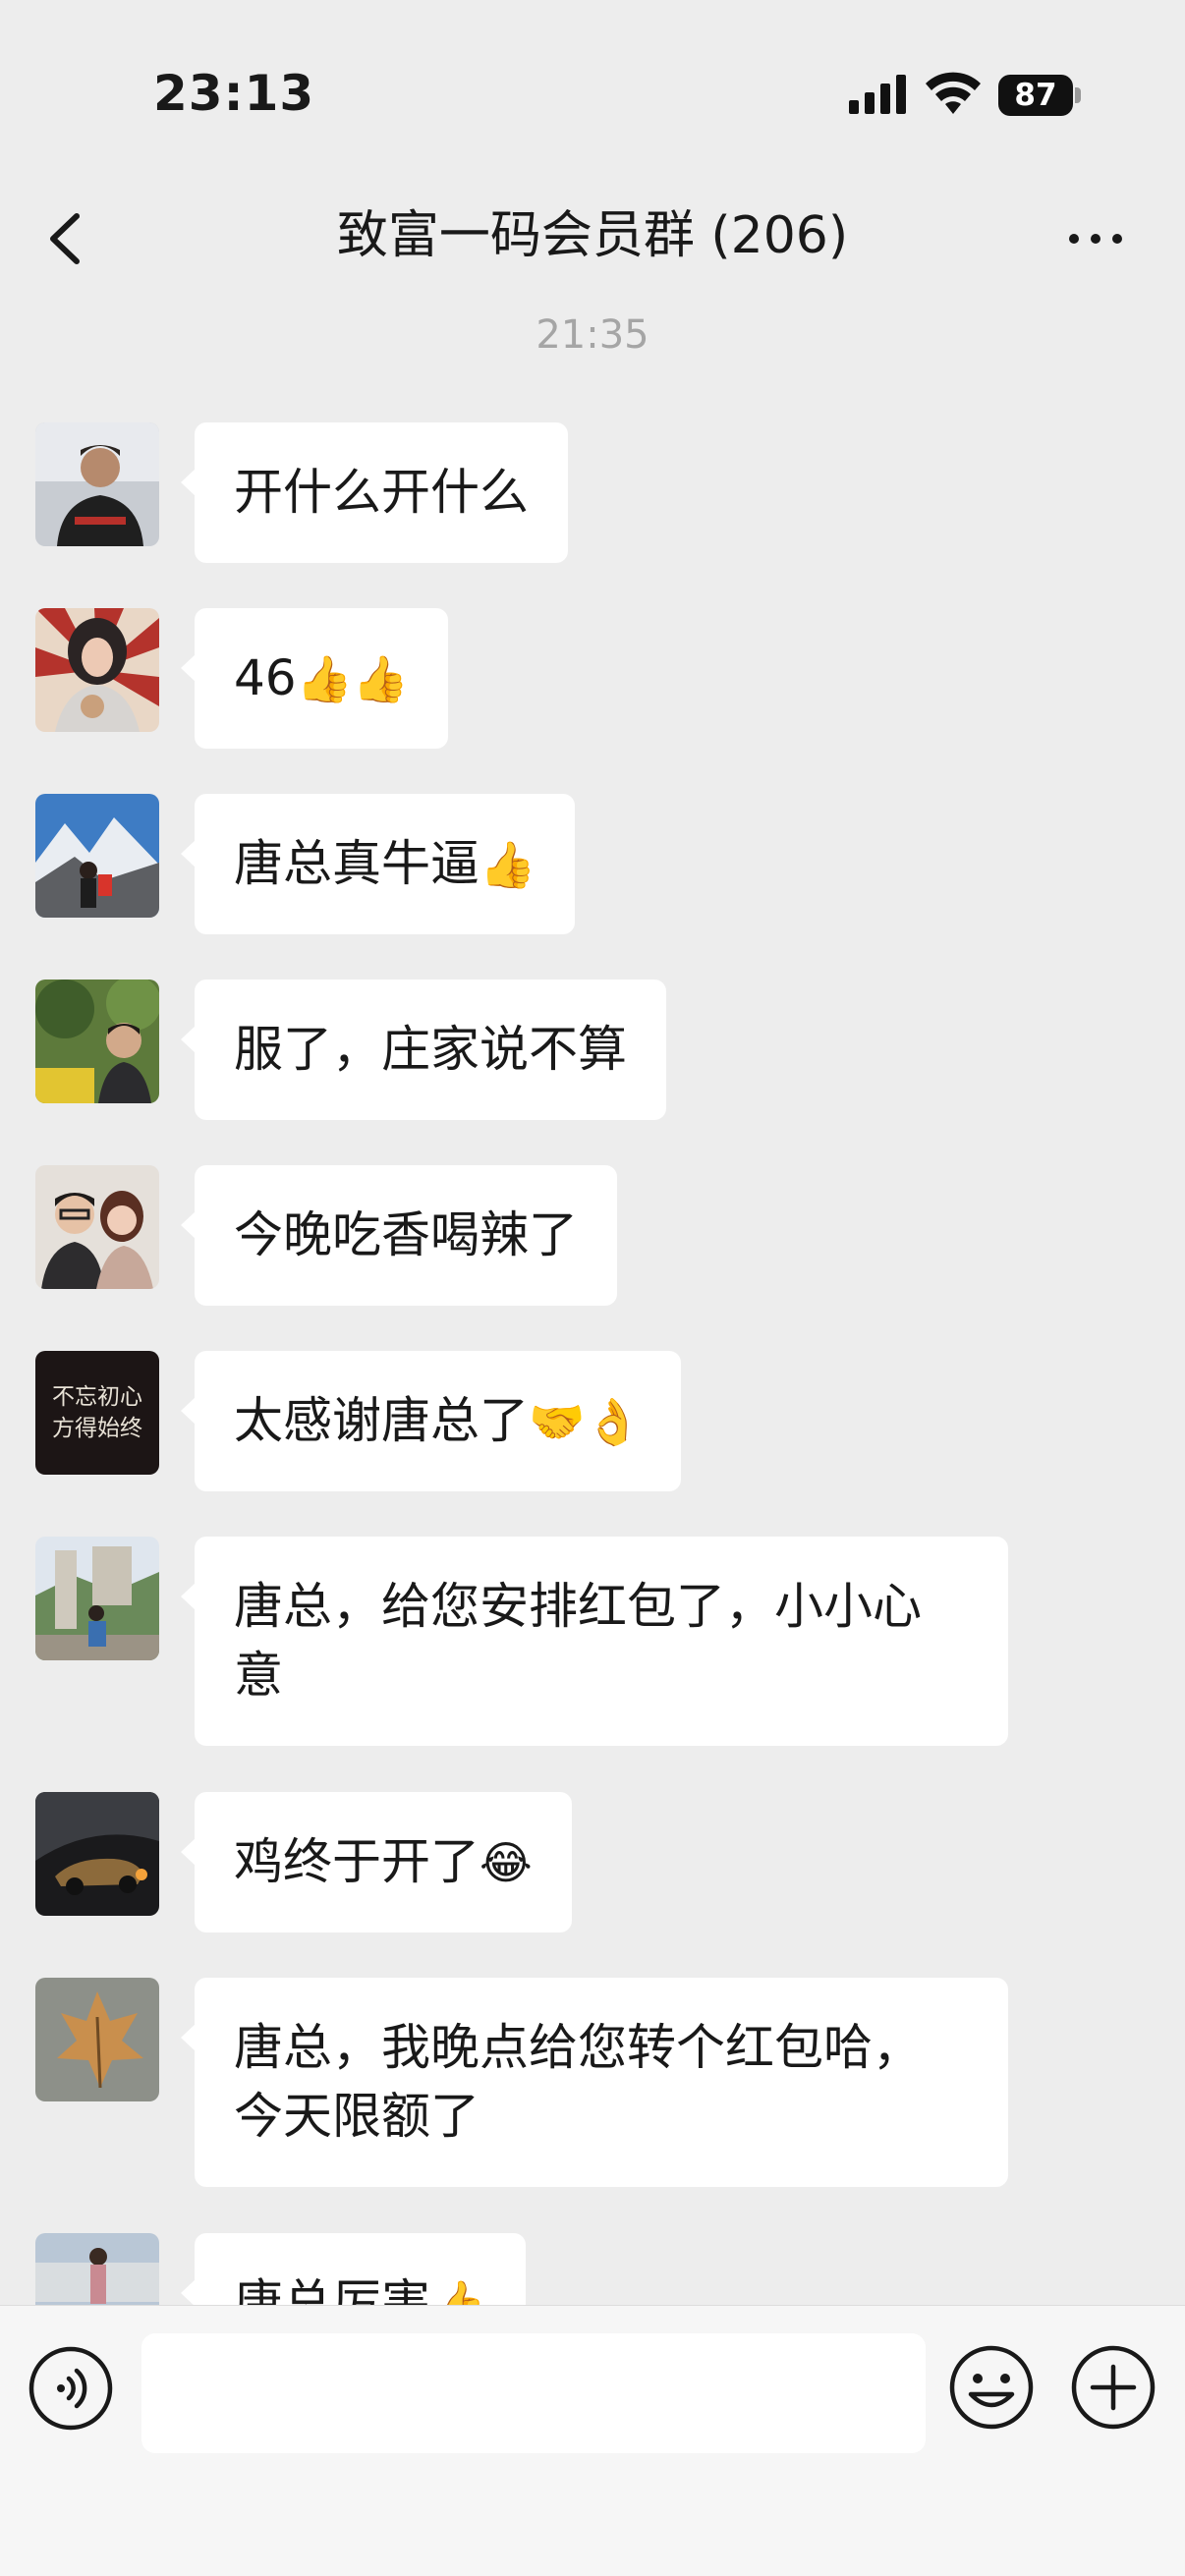  I want to click on message-text: 唐总真牛逼, so click(357, 863).